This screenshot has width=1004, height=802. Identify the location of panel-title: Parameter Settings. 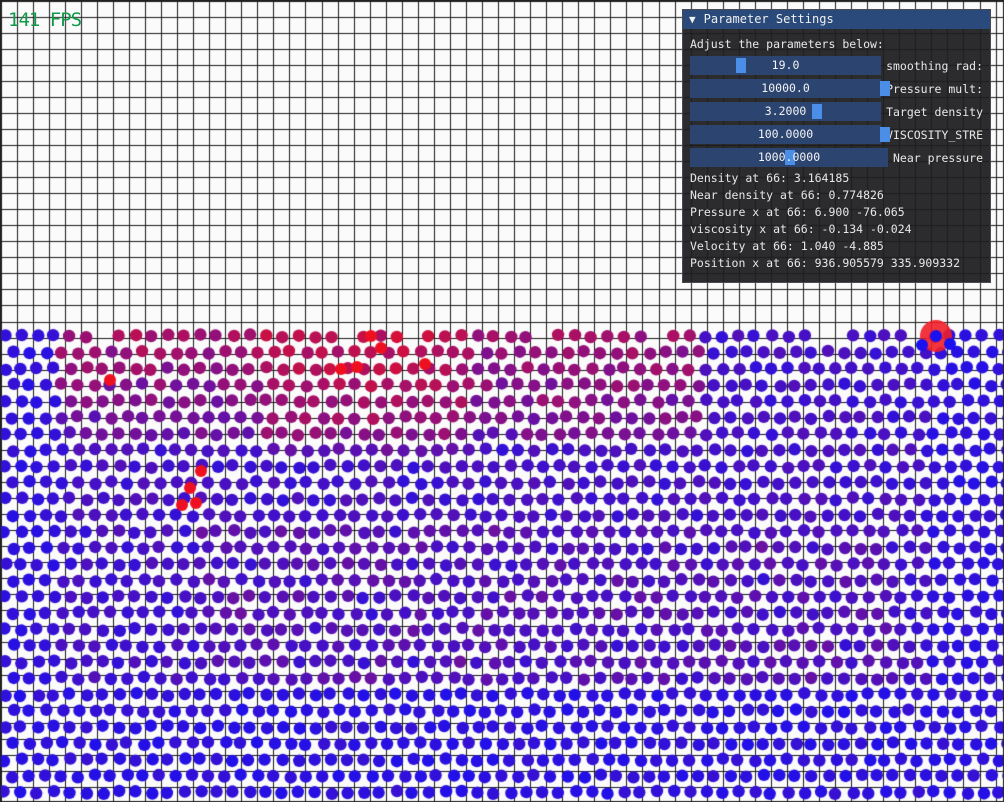
(768, 19).